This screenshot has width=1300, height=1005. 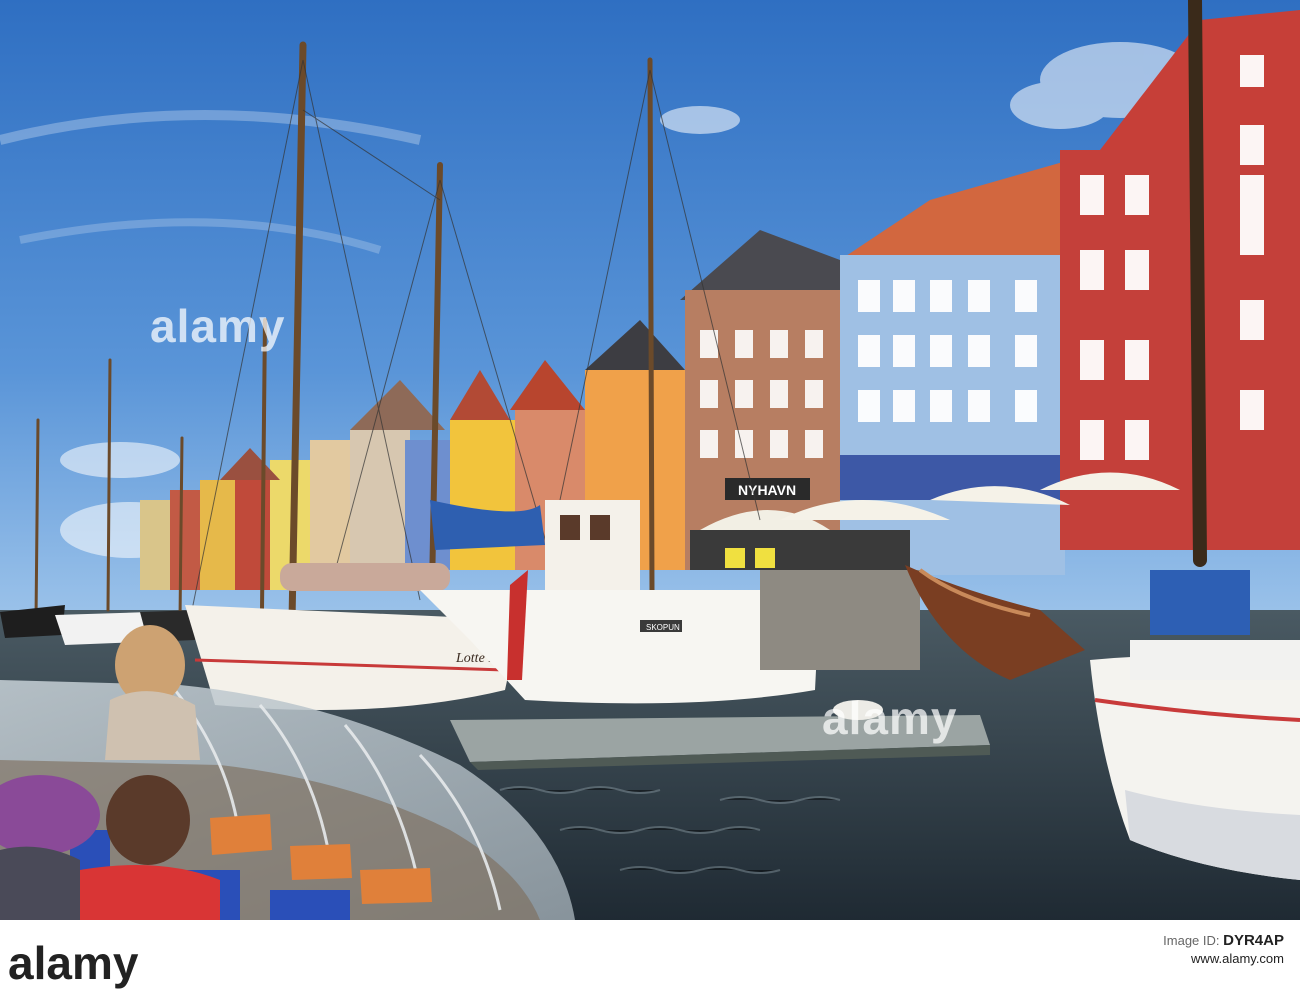 I want to click on footer-bar: alamy Image ID: DYR4AP www.alamy.com, so click(x=650, y=962).